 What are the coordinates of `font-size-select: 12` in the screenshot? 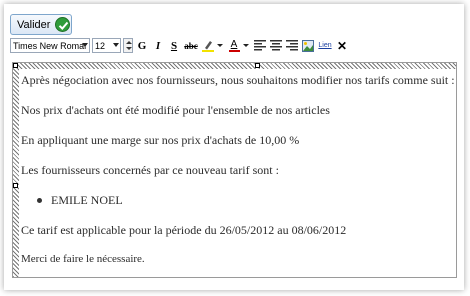 It's located at (106, 45).